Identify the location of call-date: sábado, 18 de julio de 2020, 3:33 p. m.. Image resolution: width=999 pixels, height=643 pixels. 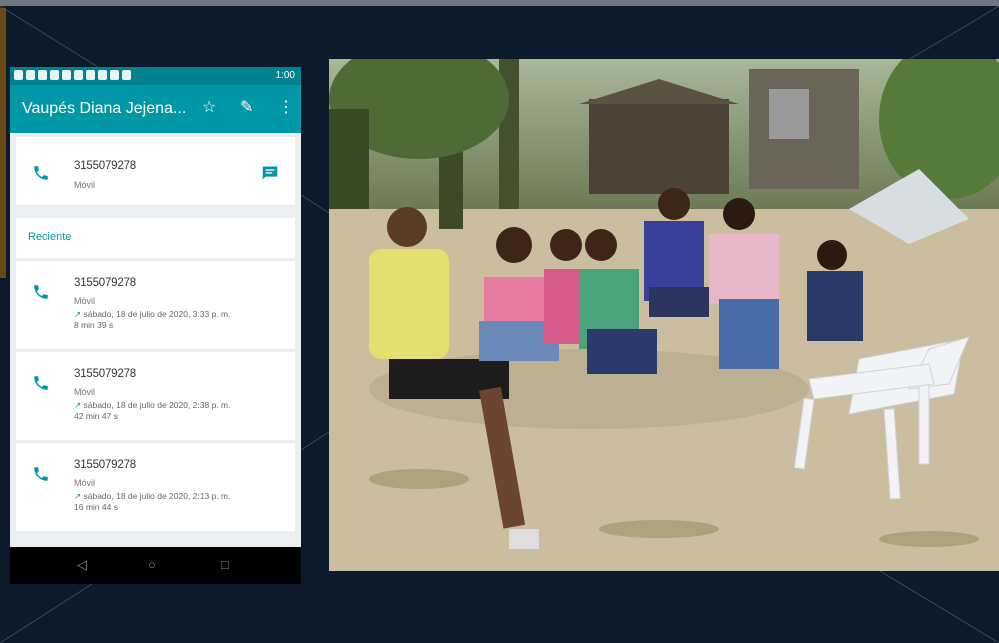
(157, 314).